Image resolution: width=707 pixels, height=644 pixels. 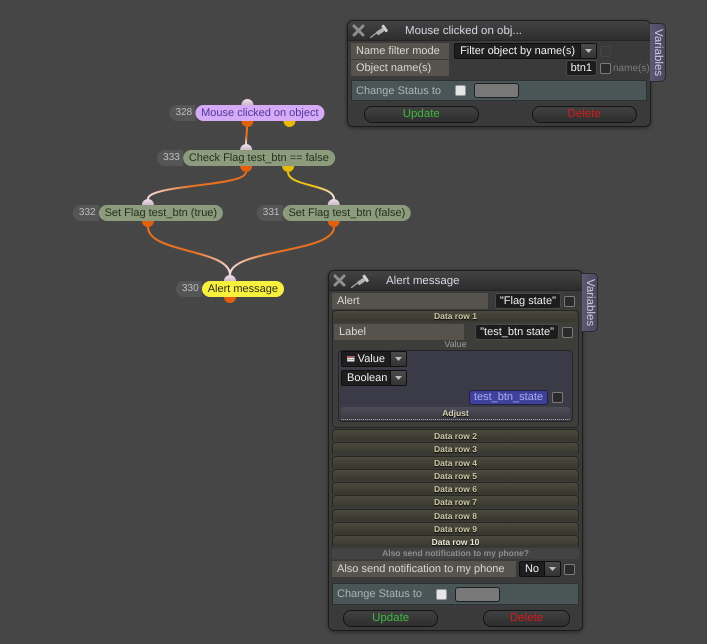 What do you see at coordinates (455, 488) in the screenshot?
I see `section-header: Data row 6` at bounding box center [455, 488].